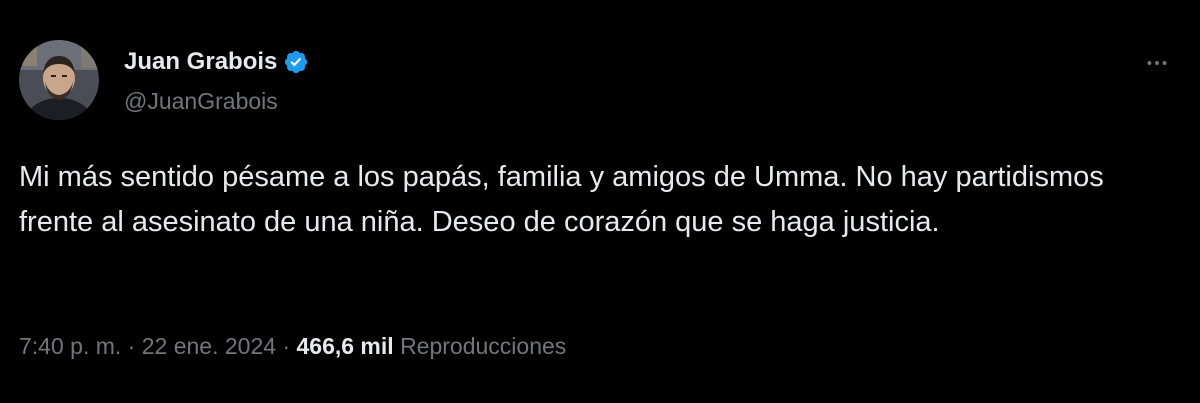  What do you see at coordinates (344, 346) in the screenshot?
I see `views-count: 466,6 mil` at bounding box center [344, 346].